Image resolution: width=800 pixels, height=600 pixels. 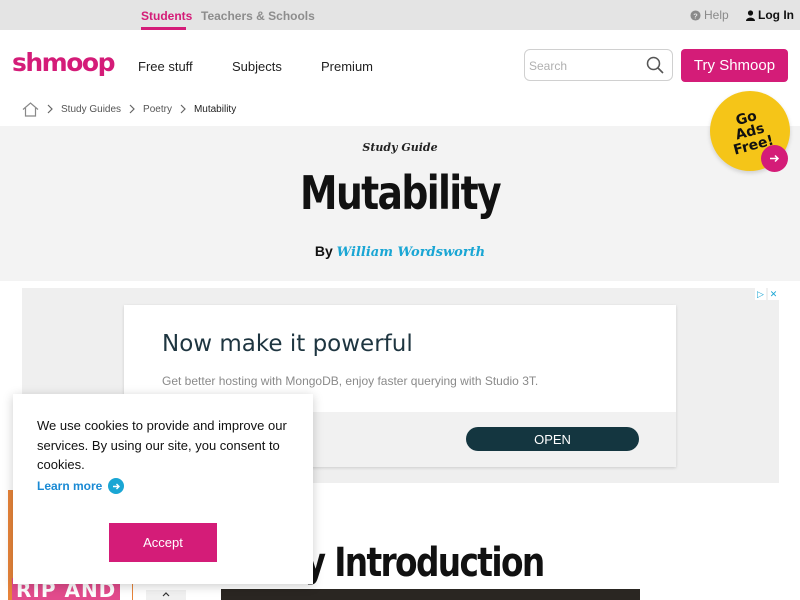 I want to click on login-link: Log In, so click(x=770, y=15).